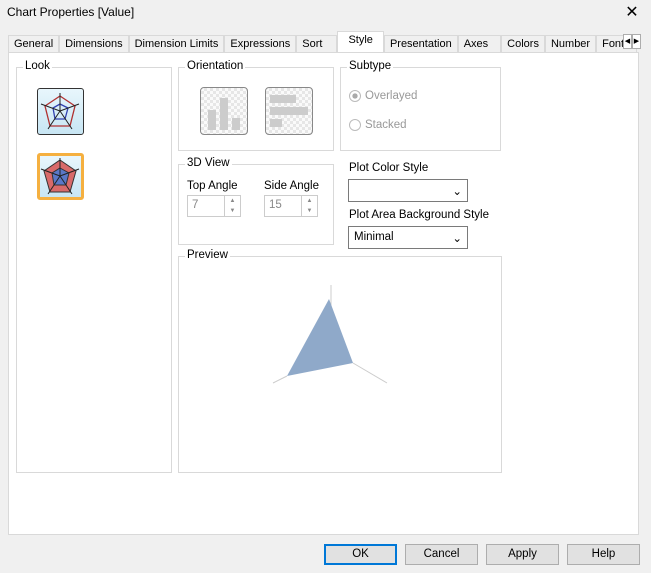  I want to click on tab-scroll-left: ◀, so click(627, 41).